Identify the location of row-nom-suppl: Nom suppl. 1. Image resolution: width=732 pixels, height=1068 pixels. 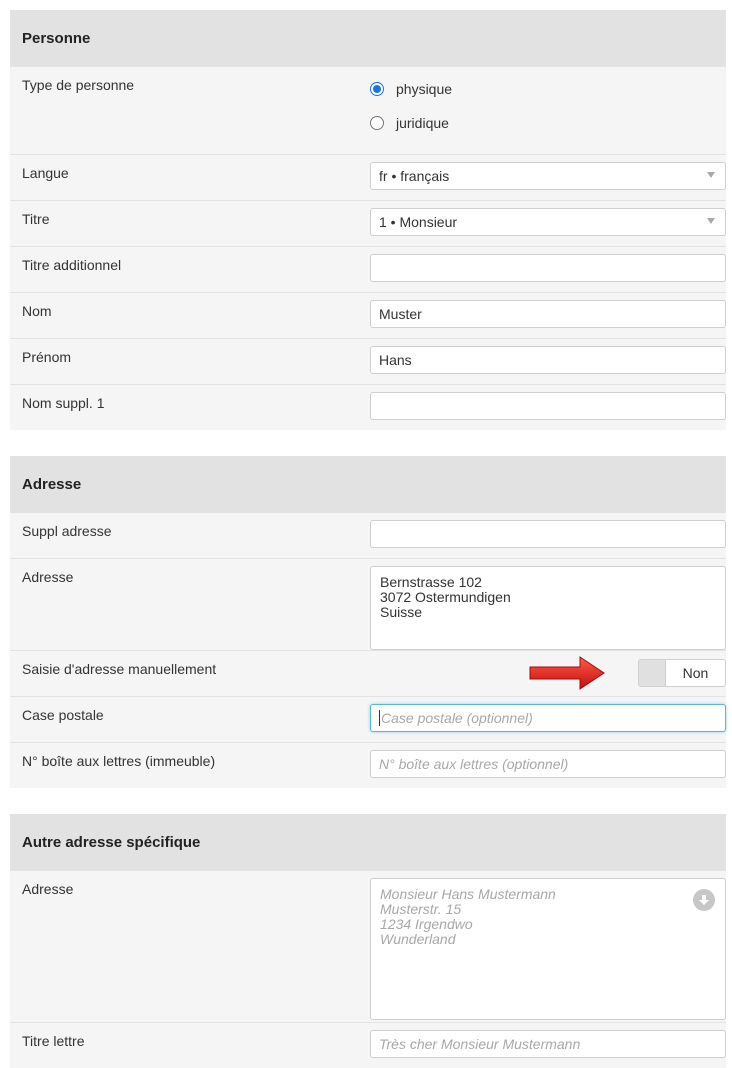
(368, 407).